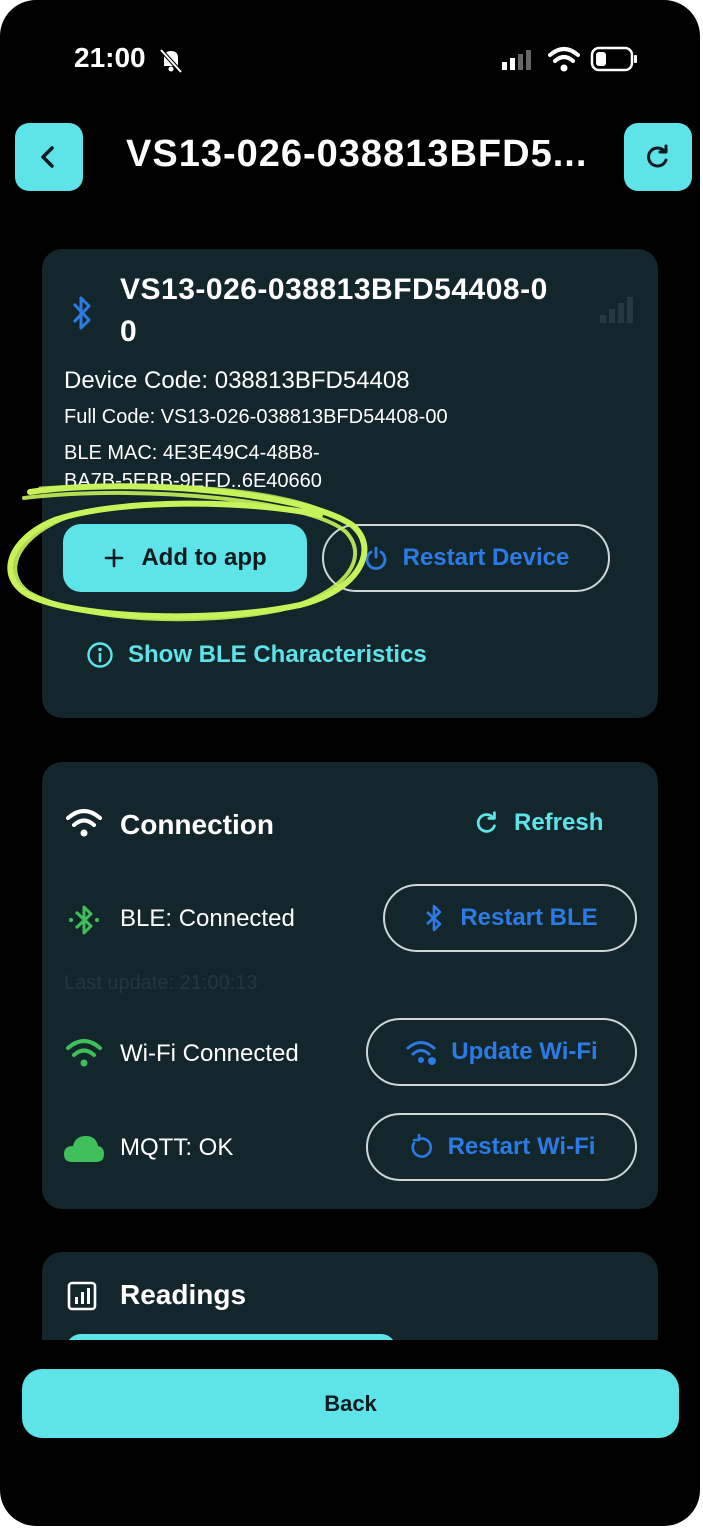  I want to click on device-name-suffix: 0, so click(128, 331).